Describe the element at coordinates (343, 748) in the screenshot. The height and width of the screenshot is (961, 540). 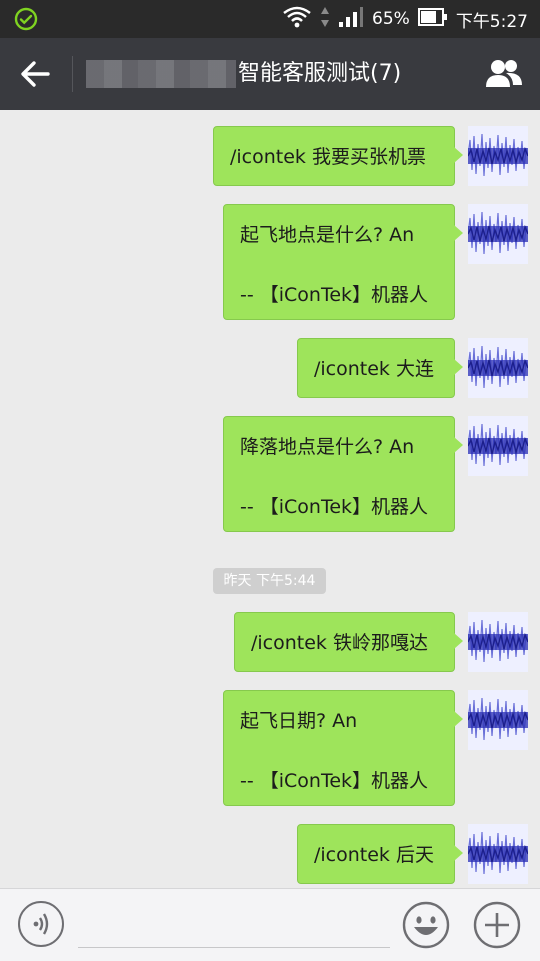
I see `message-bubble: 起飞日期? An -- 【iConTek】机器人` at that location.